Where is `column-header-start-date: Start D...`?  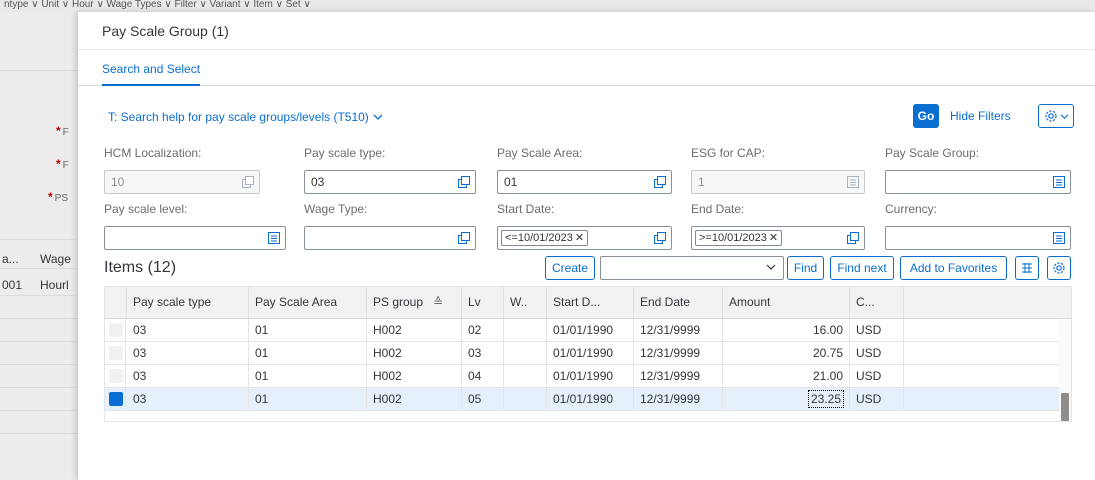 column-header-start-date: Start D... is located at coordinates (590, 302).